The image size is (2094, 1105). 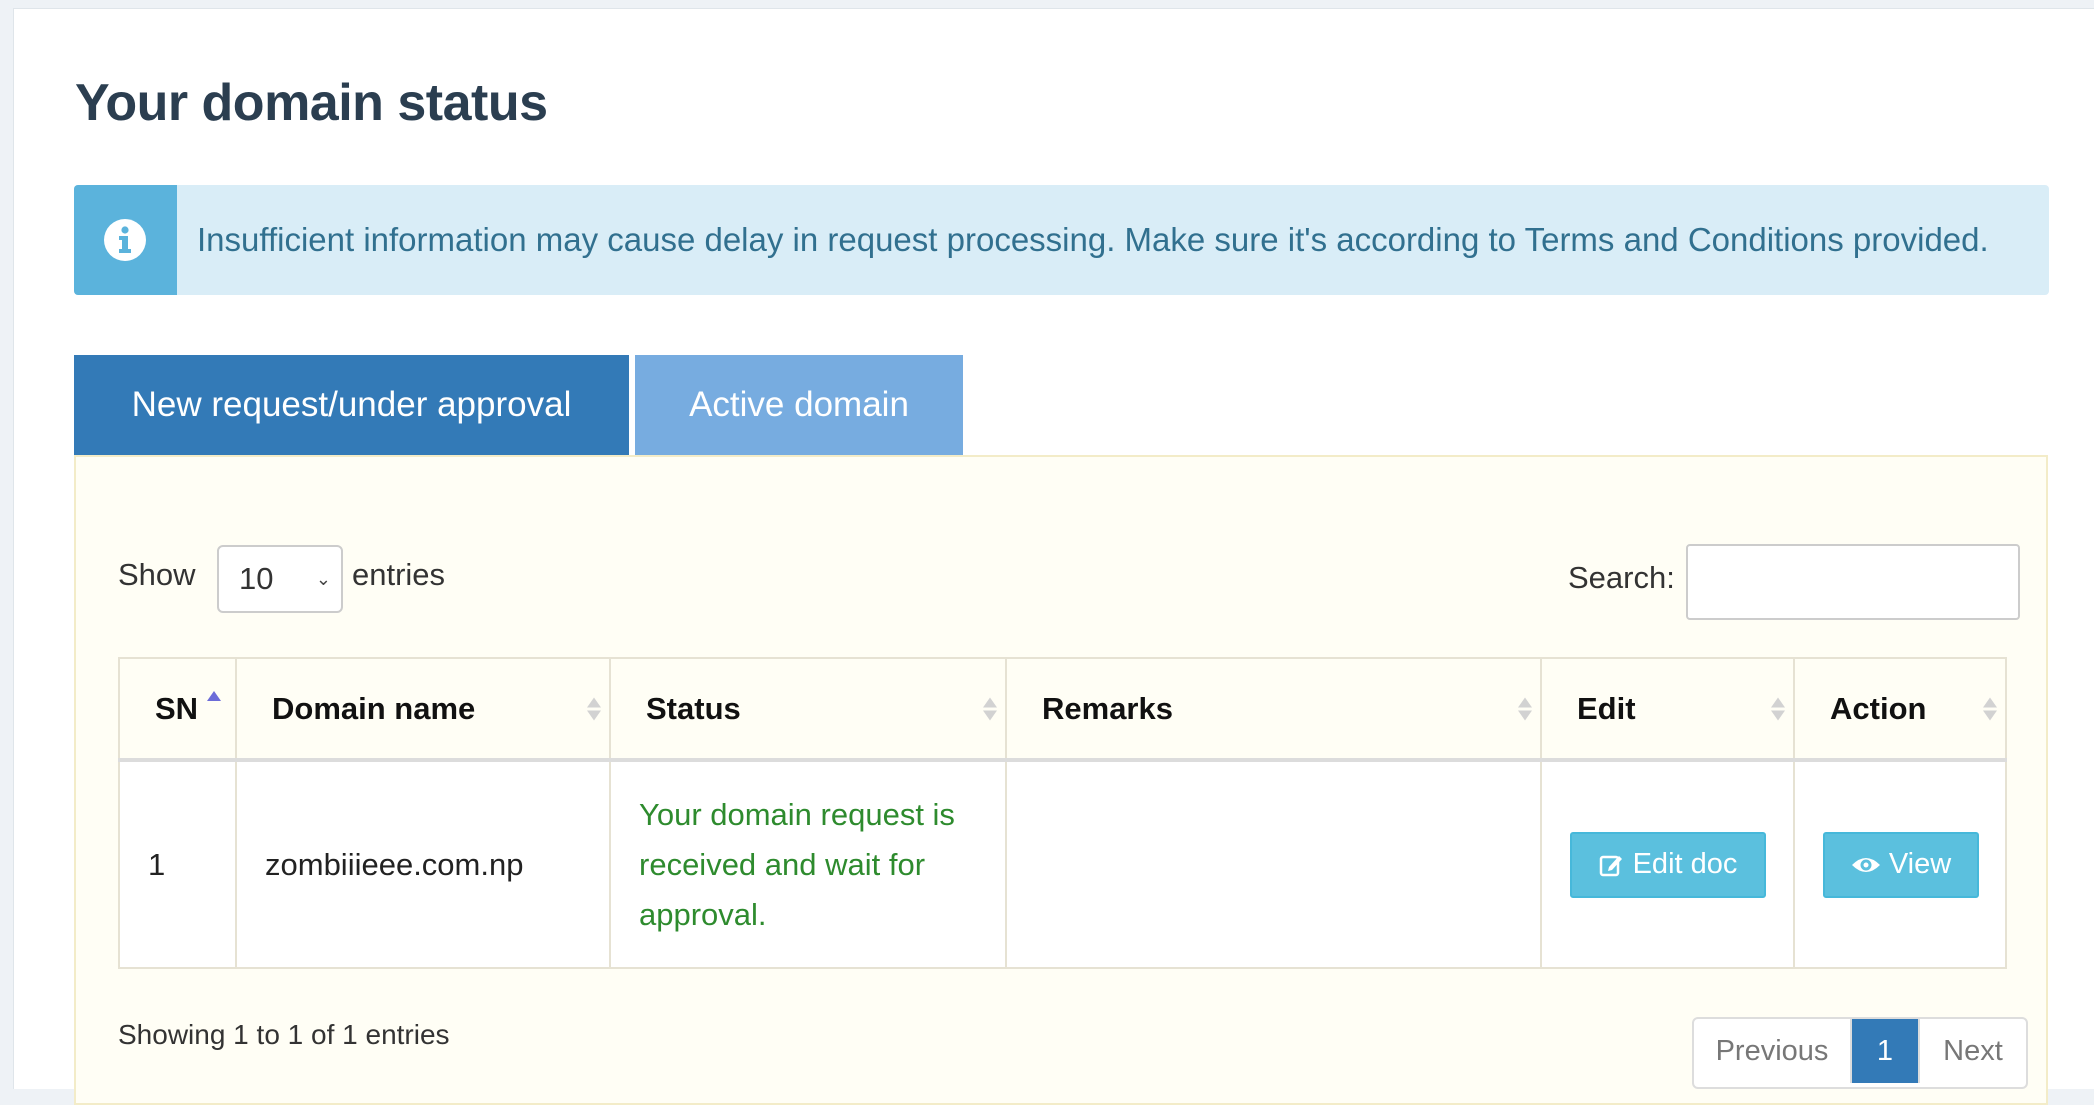 What do you see at coordinates (1273, 864) in the screenshot?
I see `cell-remarks` at bounding box center [1273, 864].